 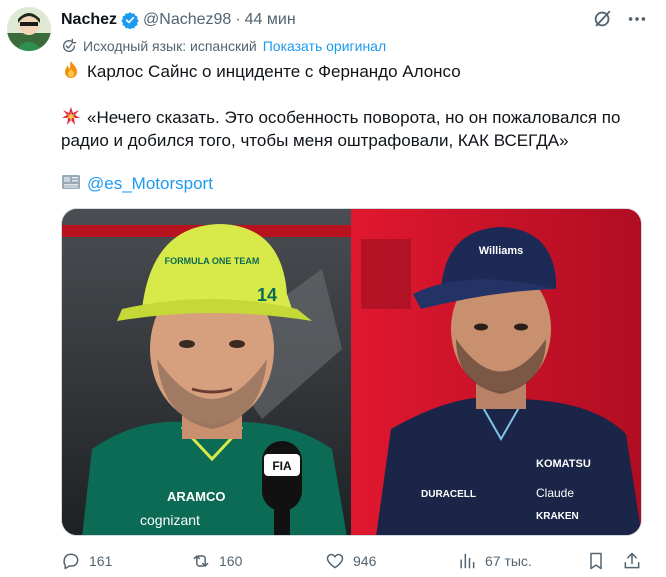 What do you see at coordinates (196, 496) in the screenshot?
I see `sponsor-aramco-left: ARAMCO` at bounding box center [196, 496].